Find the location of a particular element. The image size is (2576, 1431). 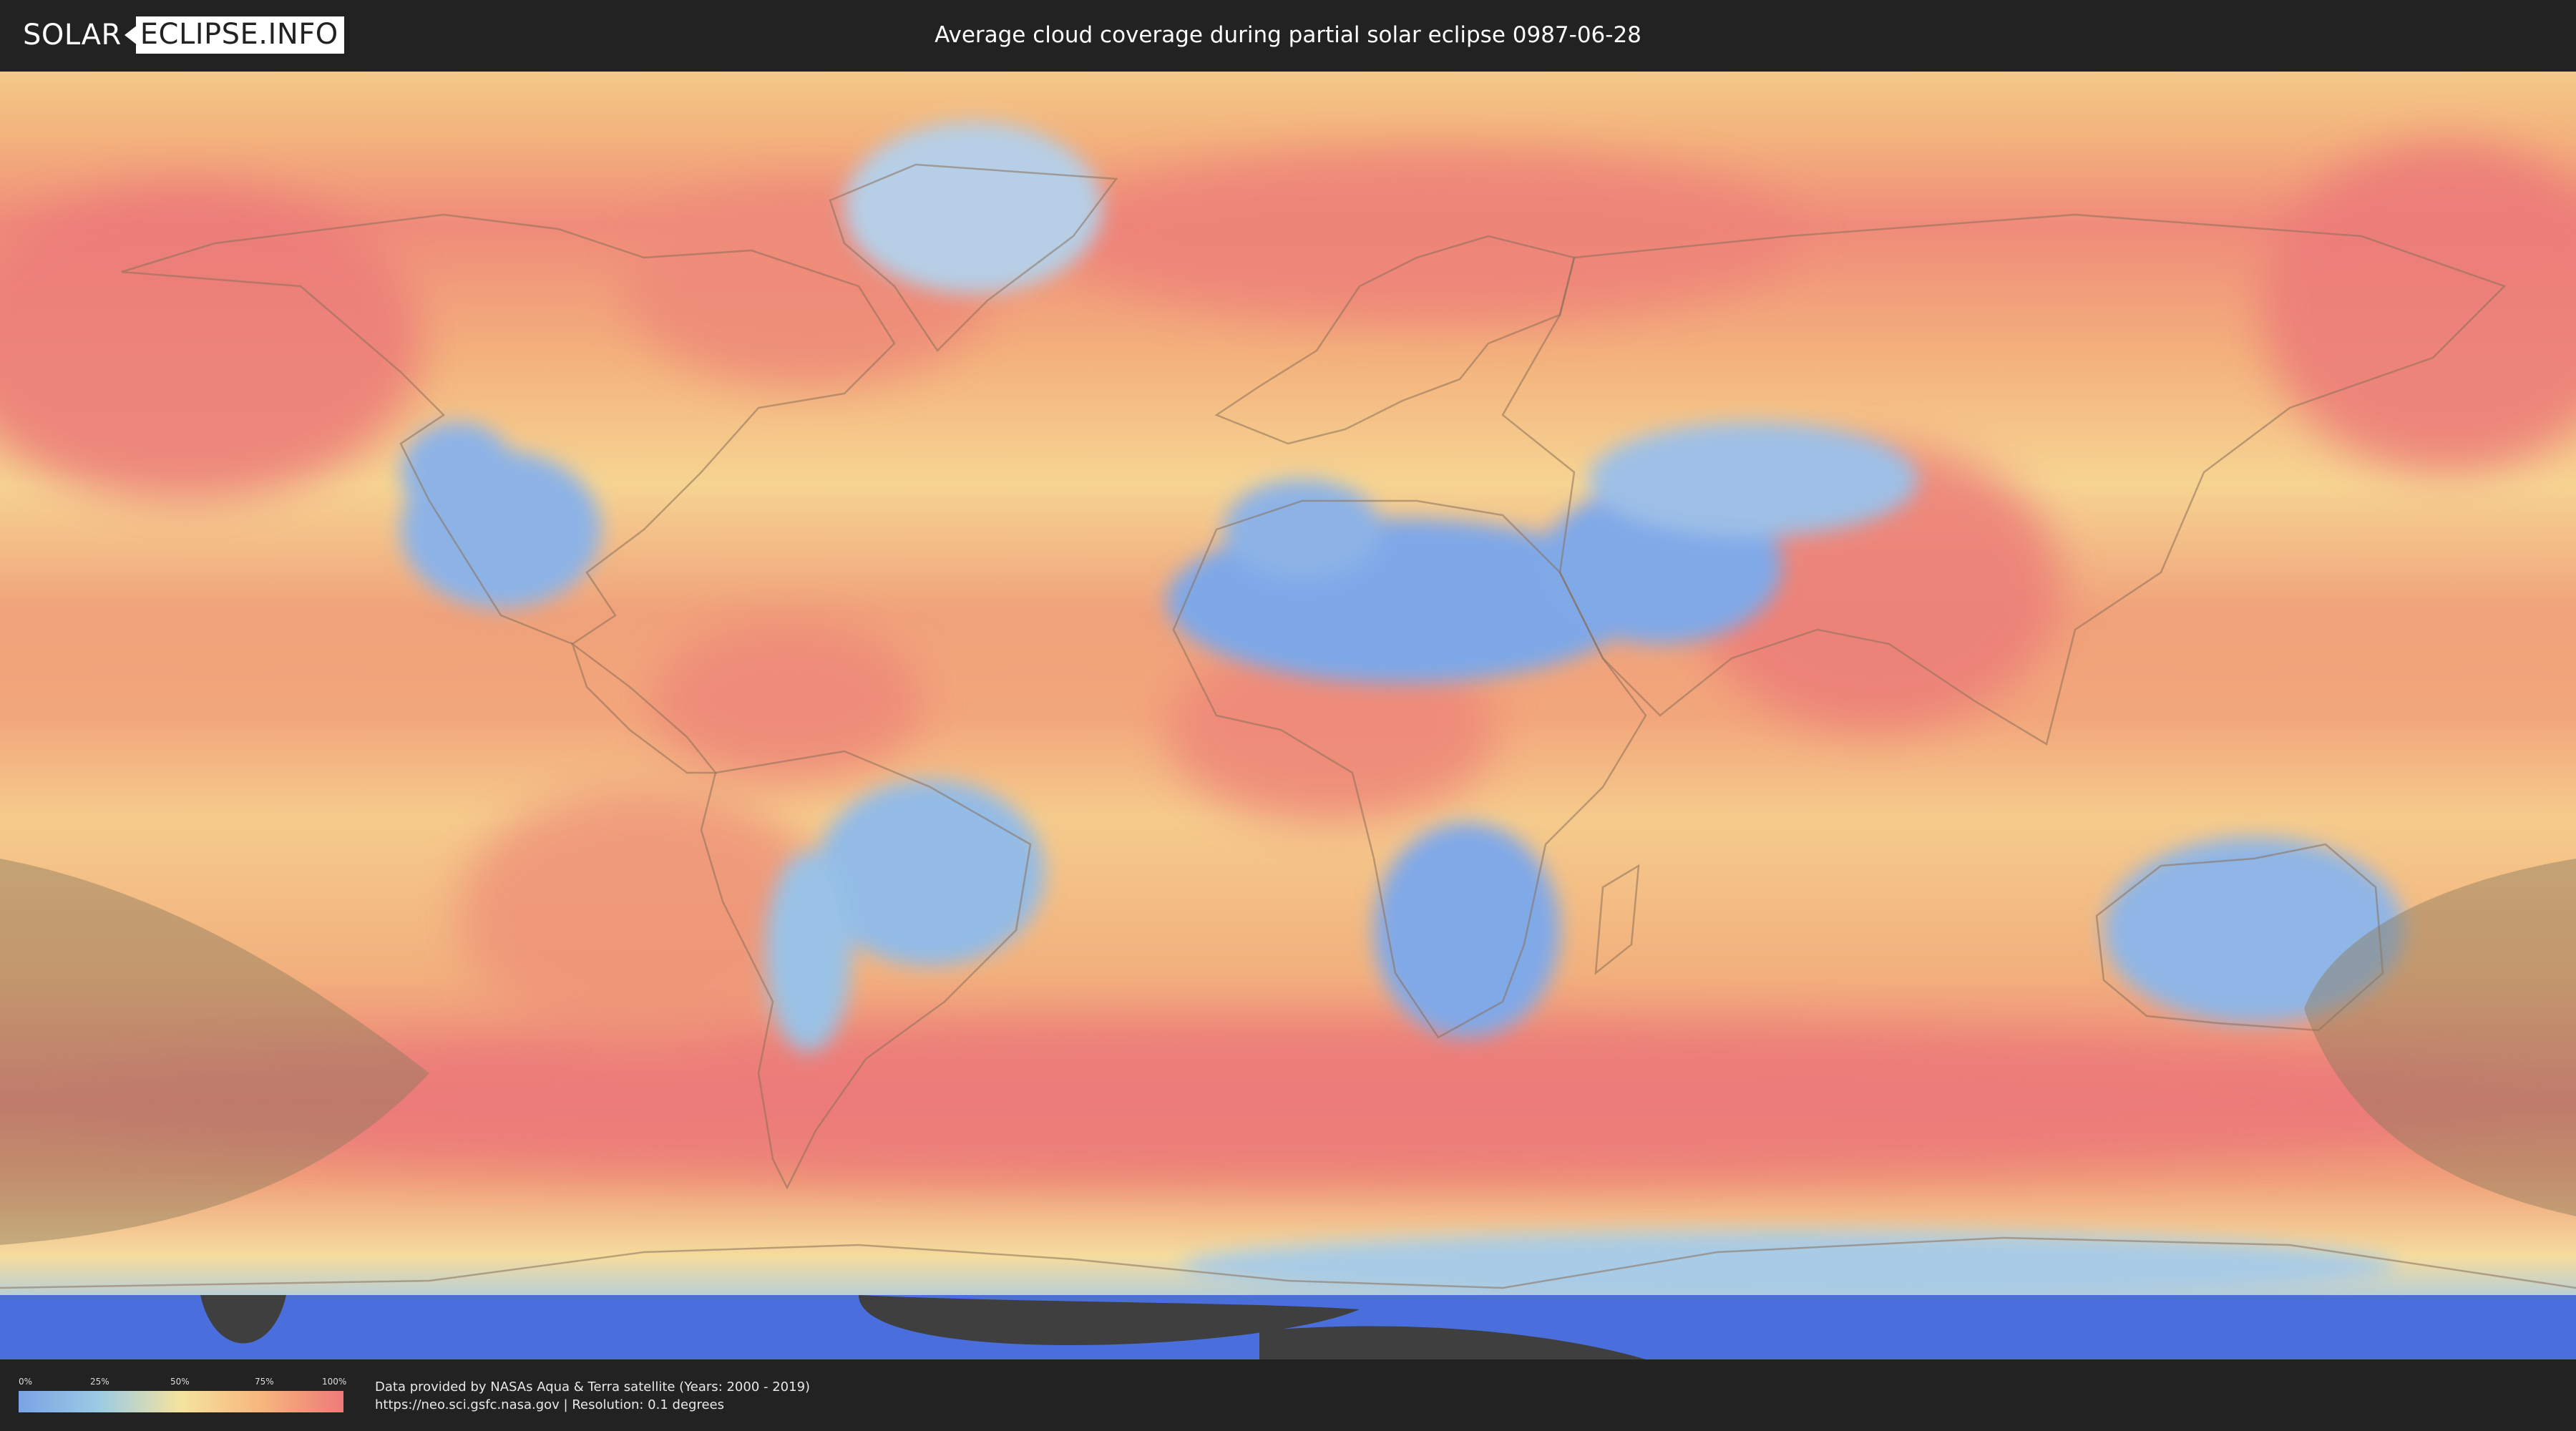

region-antarctica is located at coordinates (1789, 1267).